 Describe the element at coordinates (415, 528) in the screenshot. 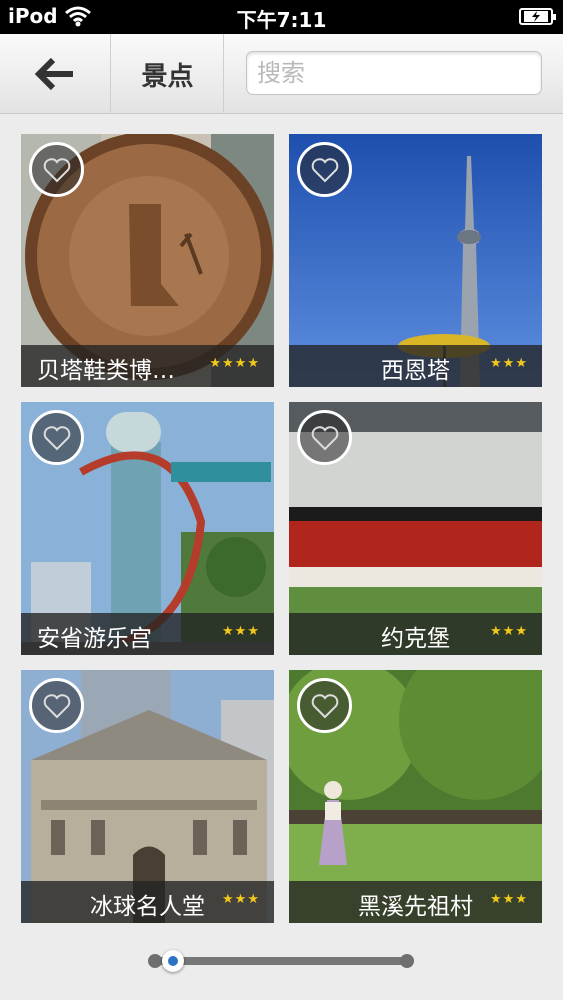

I see `attraction-card: 约克堡 ★★★` at that location.